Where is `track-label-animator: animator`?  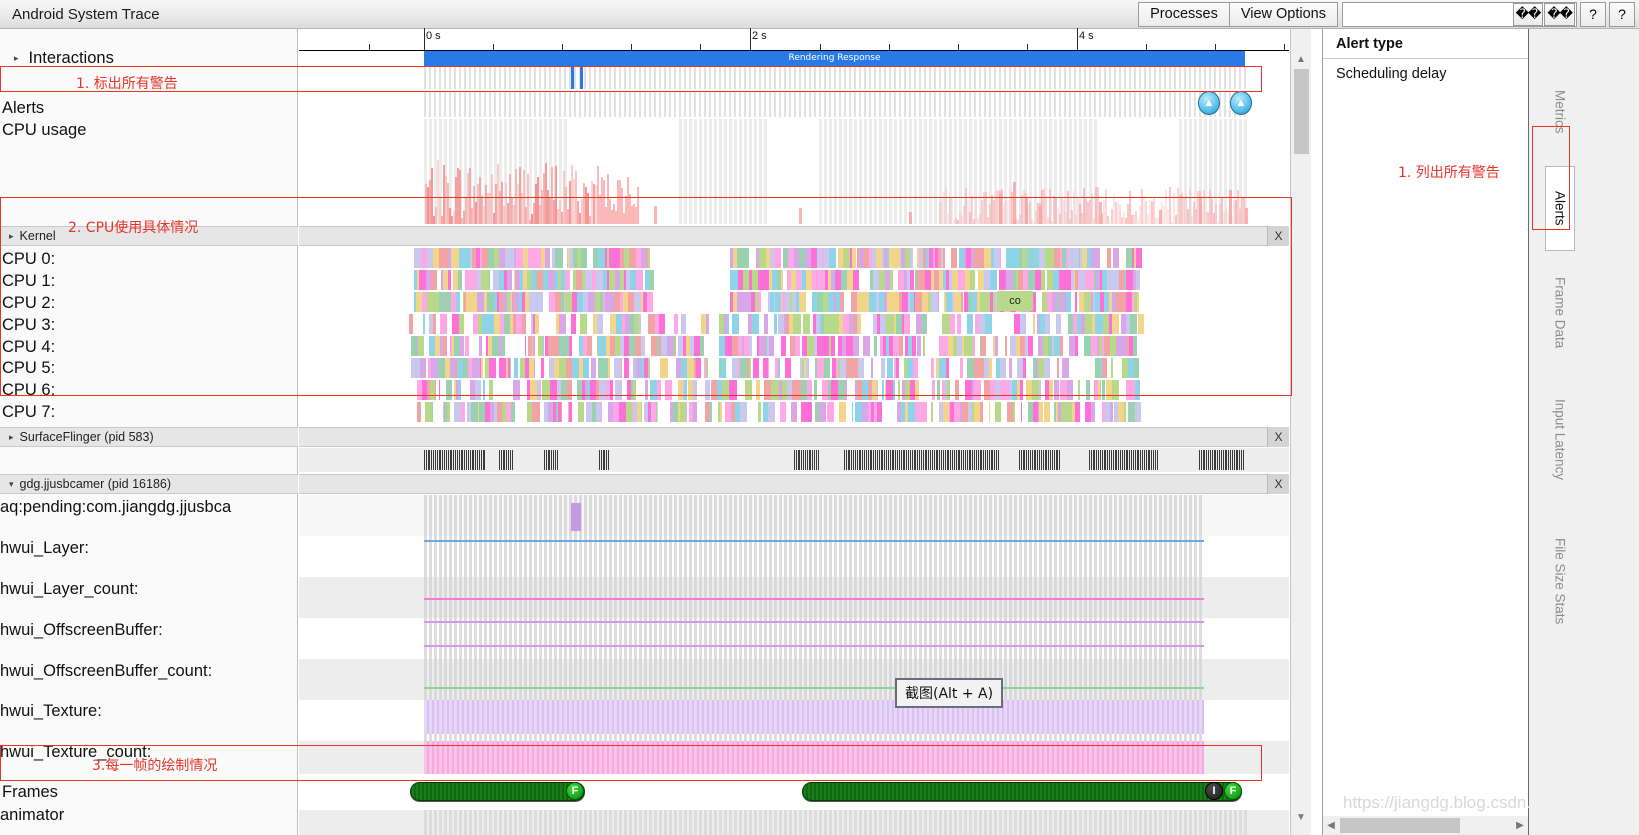 track-label-animator: animator is located at coordinates (32, 815).